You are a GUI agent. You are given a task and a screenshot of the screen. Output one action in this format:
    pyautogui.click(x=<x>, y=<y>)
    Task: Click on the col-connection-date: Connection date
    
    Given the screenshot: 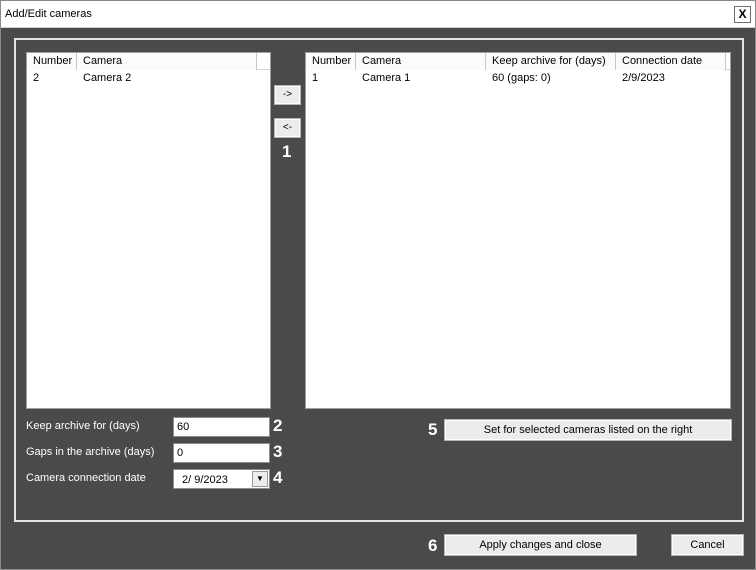 What is the action you would take?
    pyautogui.click(x=671, y=61)
    